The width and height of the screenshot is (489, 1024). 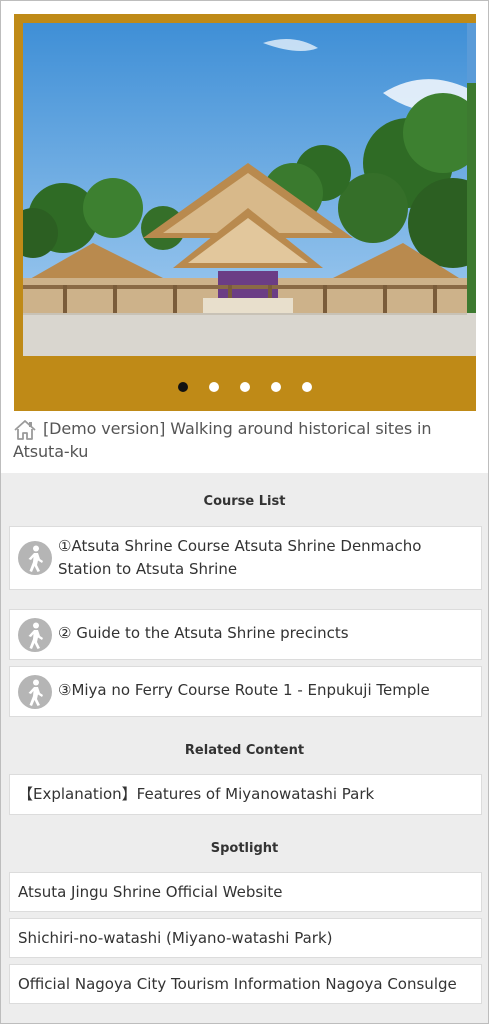 I want to click on spotlight-item-label: Atsuta Jingu Shrine Official Website, so click(x=150, y=891).